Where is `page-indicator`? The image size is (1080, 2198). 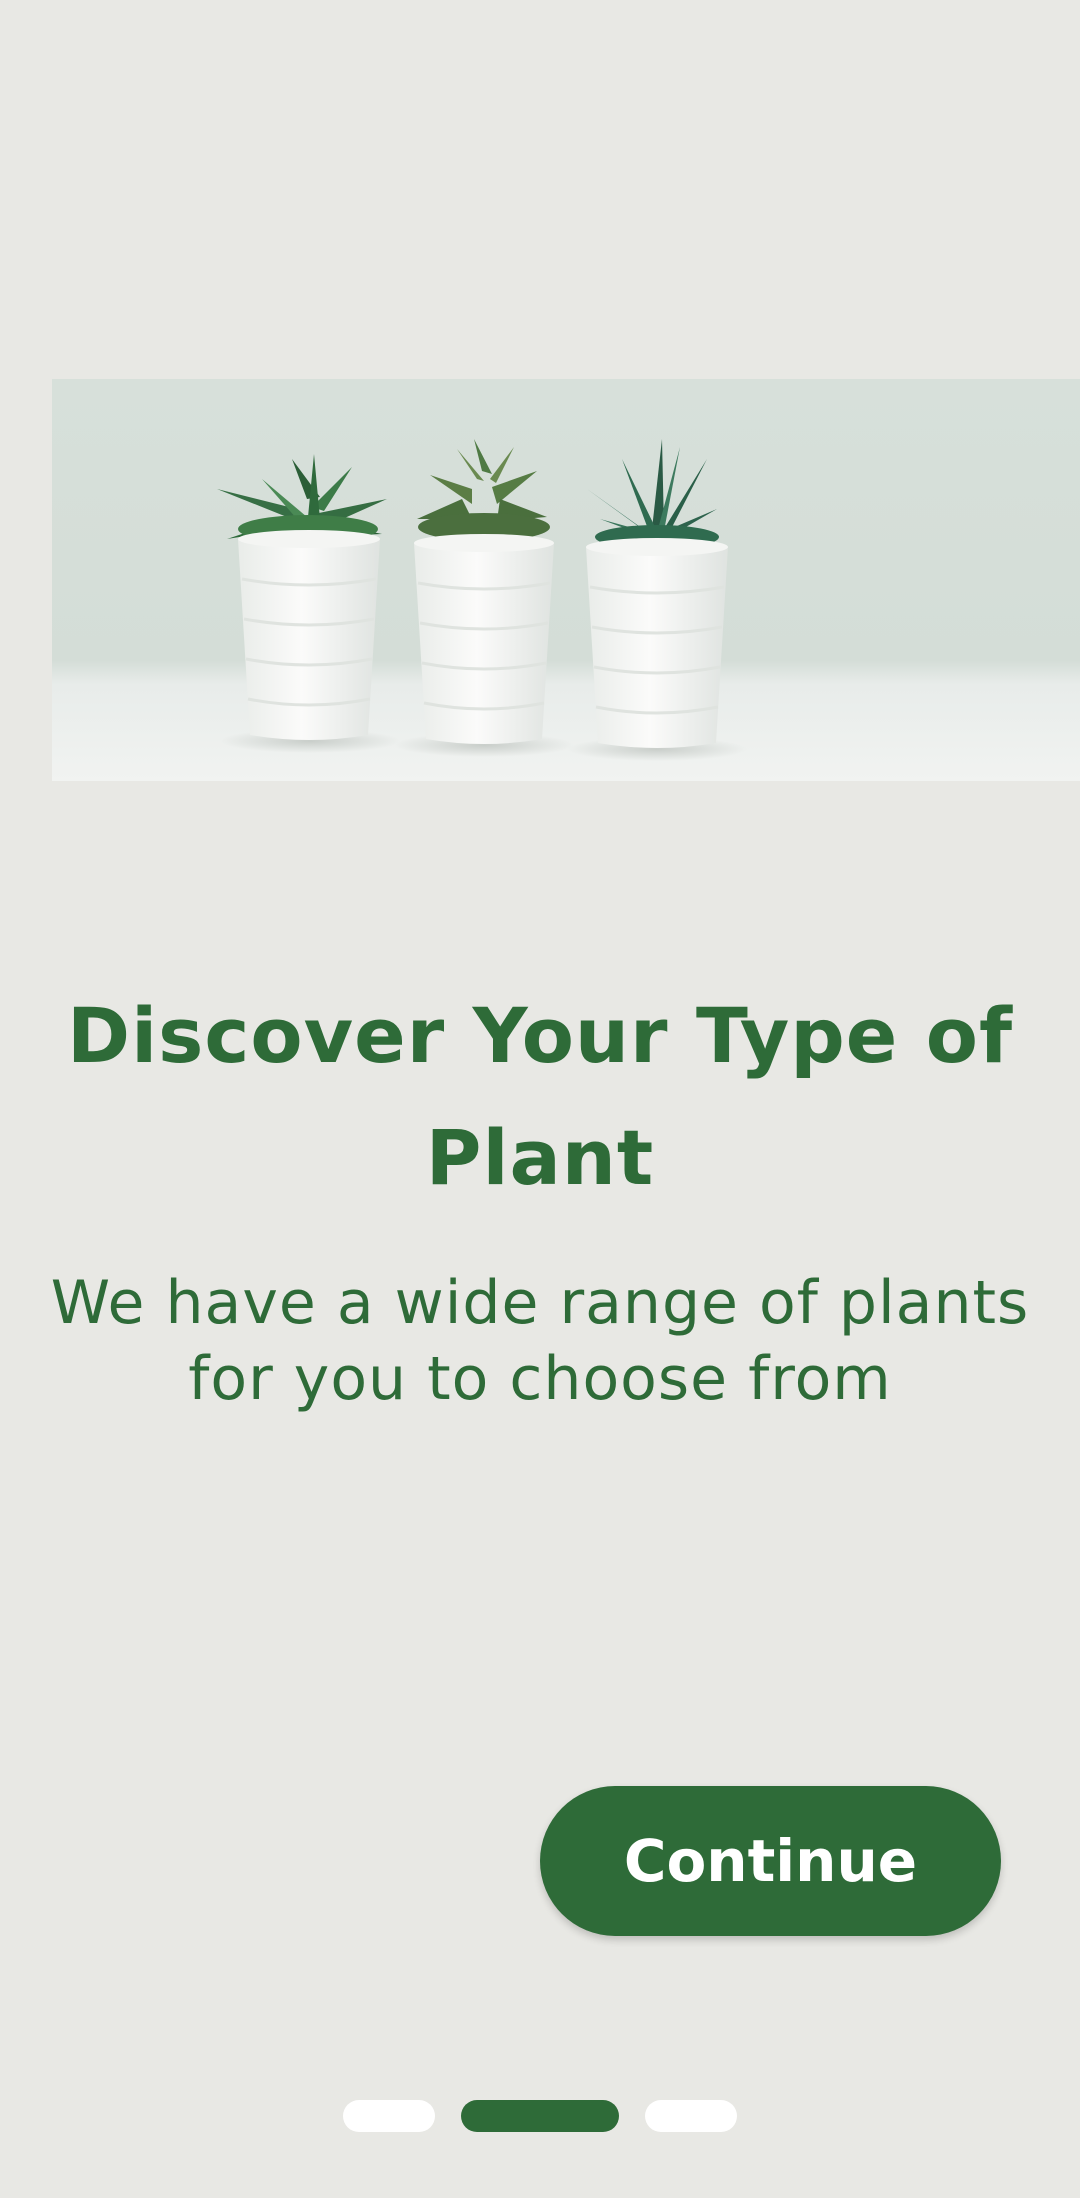
page-indicator is located at coordinates (540, 2116).